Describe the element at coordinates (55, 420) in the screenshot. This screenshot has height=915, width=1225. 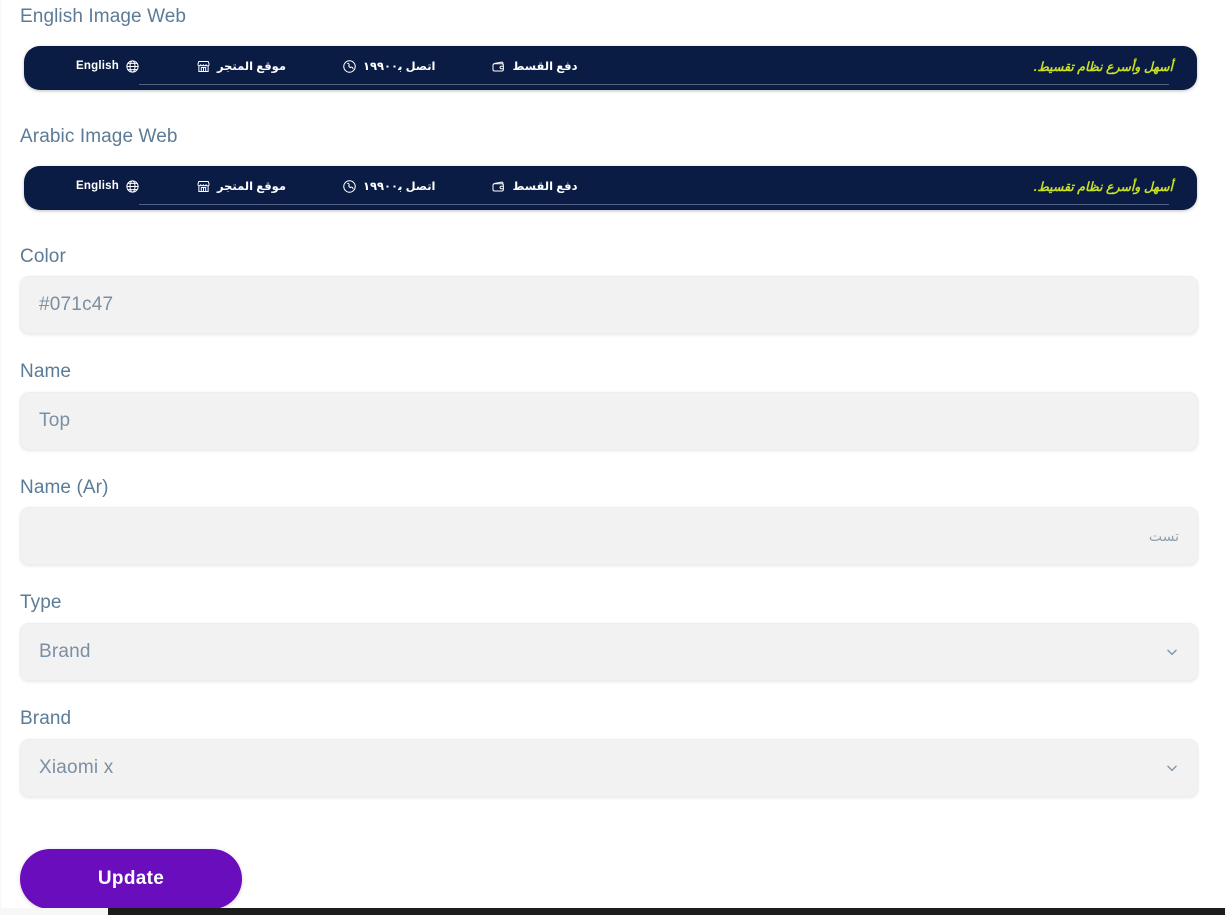
I see `name-input-value: Top` at that location.